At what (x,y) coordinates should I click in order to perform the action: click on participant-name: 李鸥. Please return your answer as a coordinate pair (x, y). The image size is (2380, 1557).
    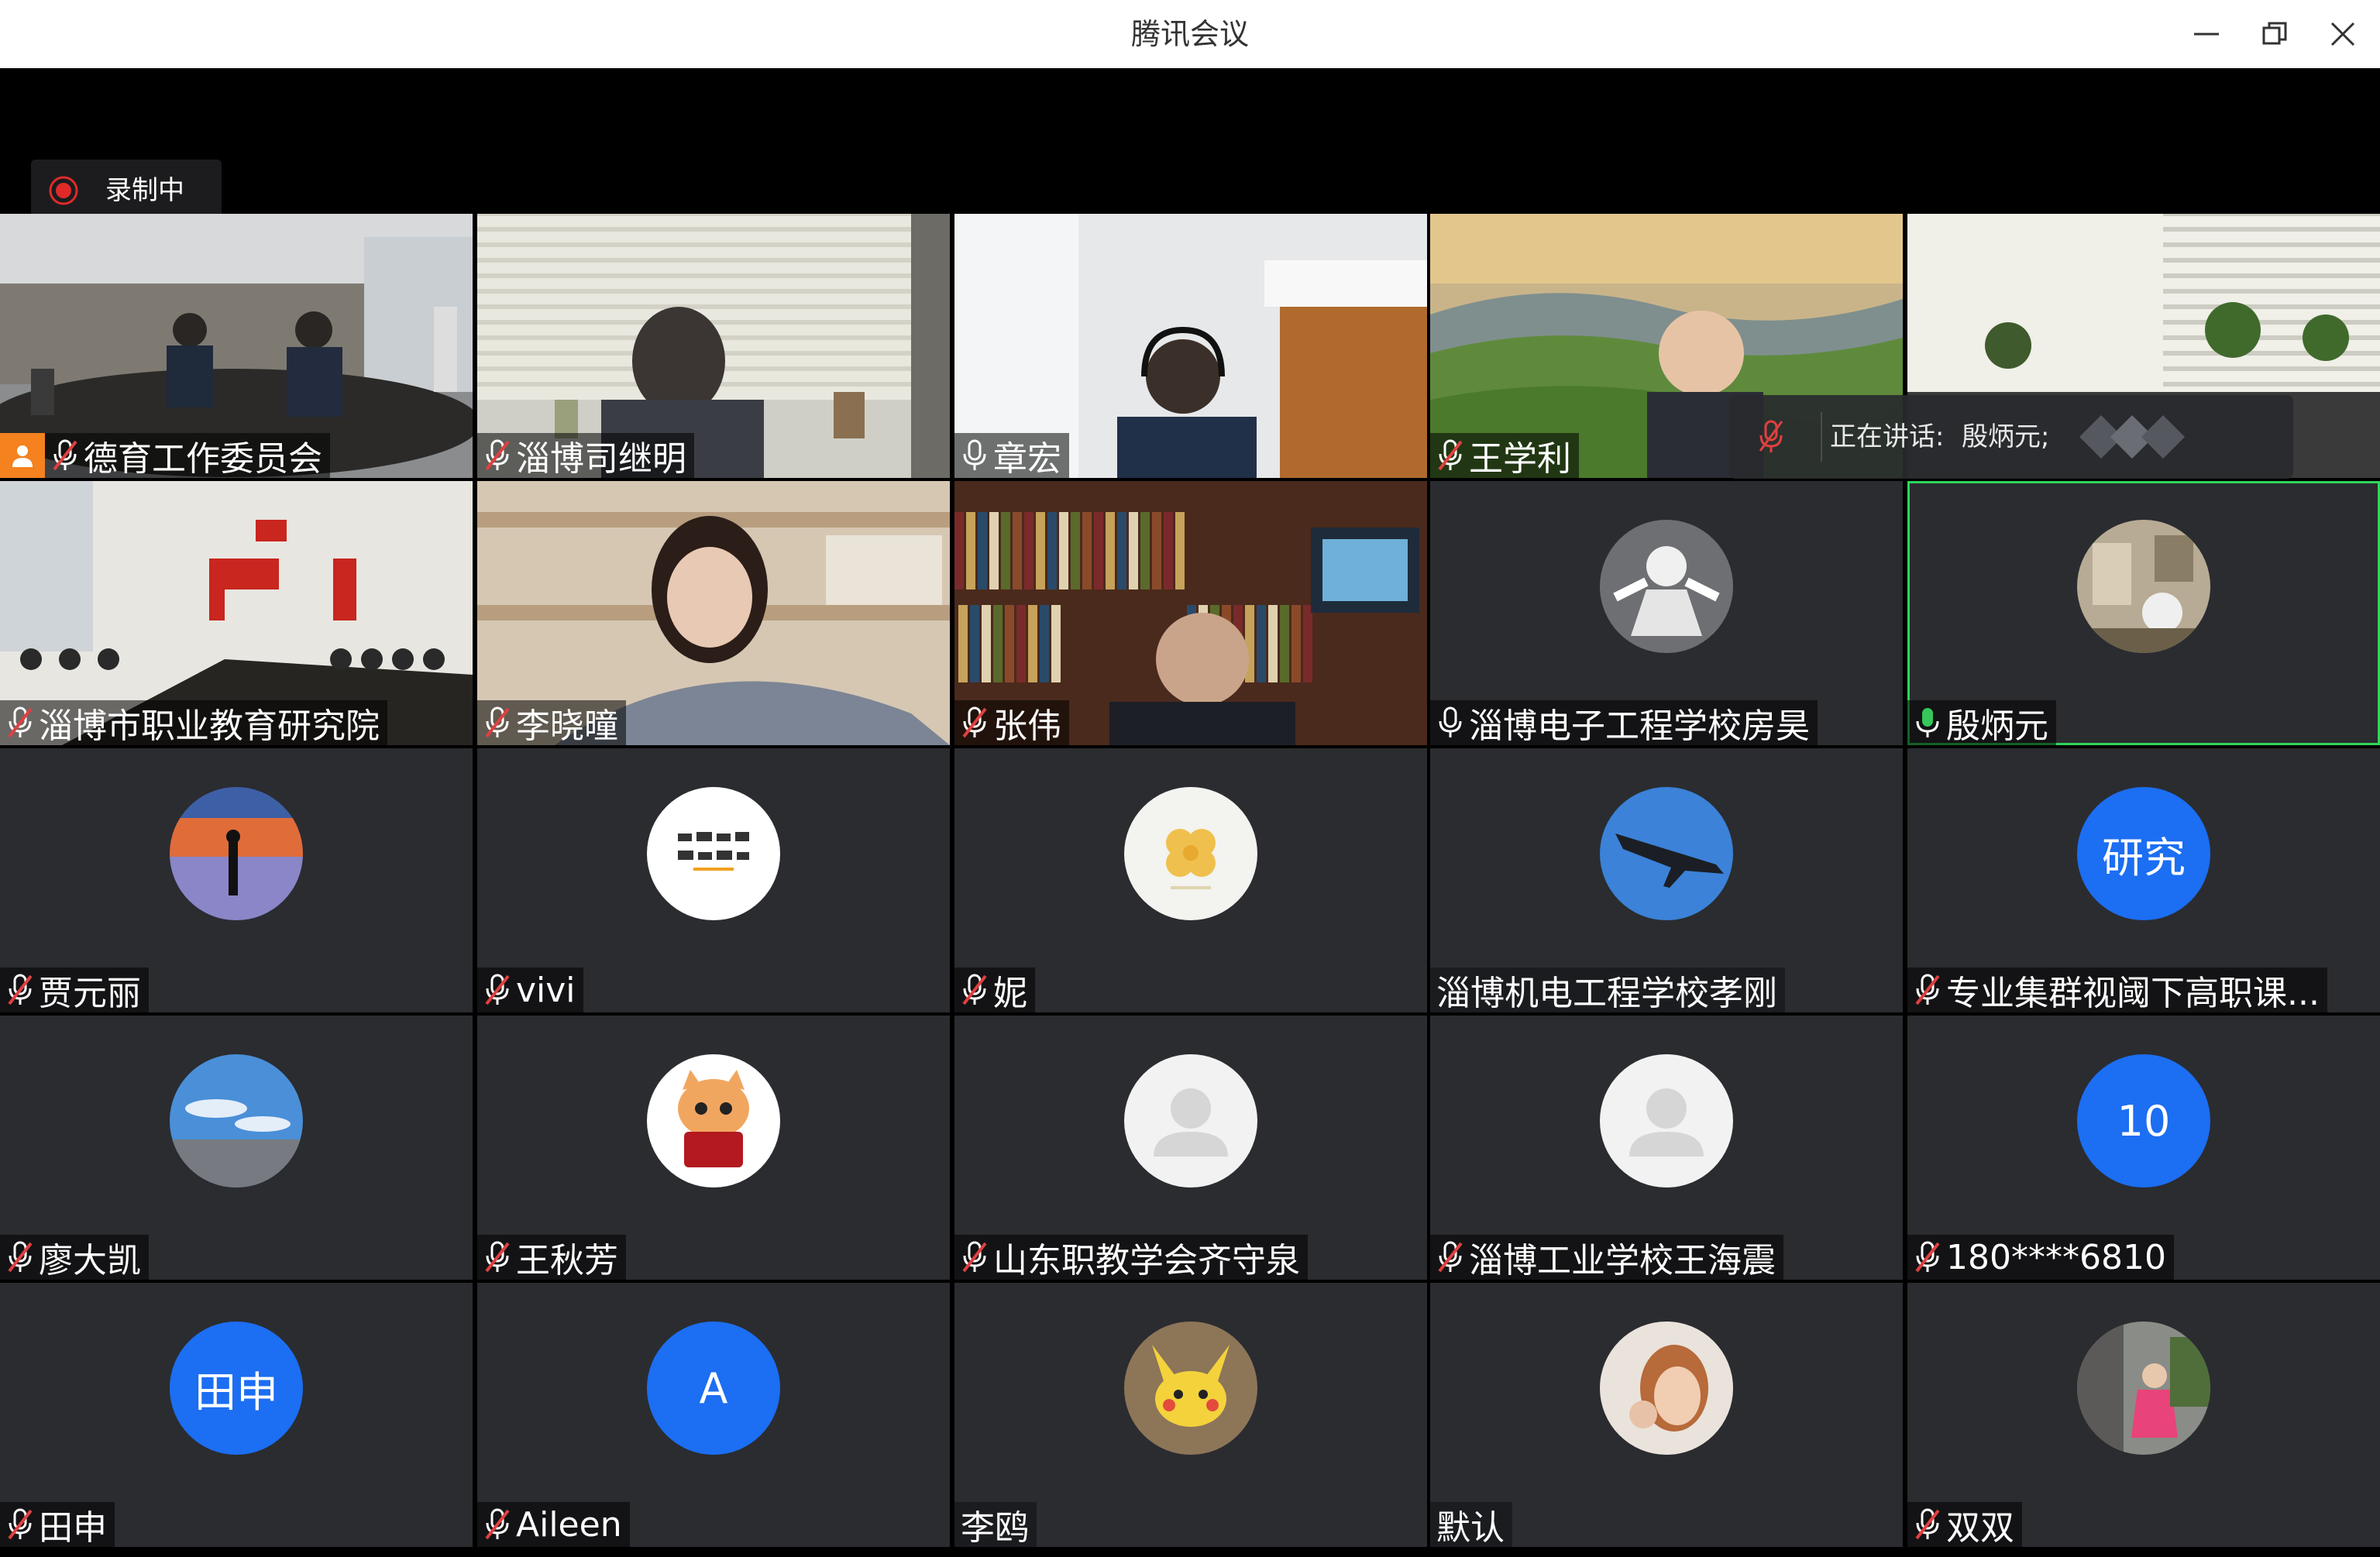
    Looking at the image, I should click on (995, 1527).